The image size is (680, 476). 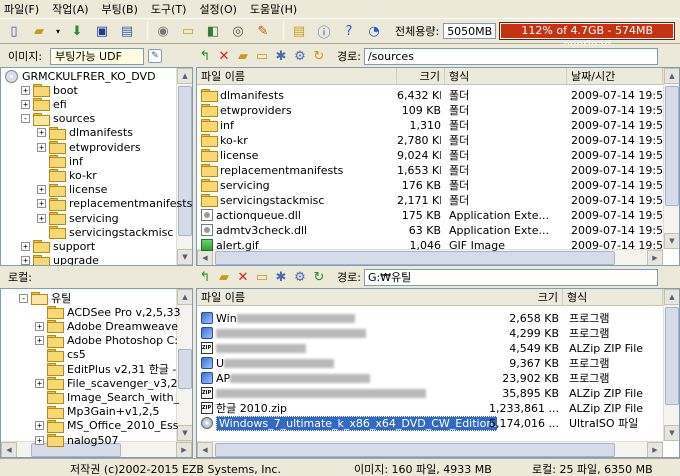 I want to click on tree-item: + nalog507, so click(x=59, y=440).